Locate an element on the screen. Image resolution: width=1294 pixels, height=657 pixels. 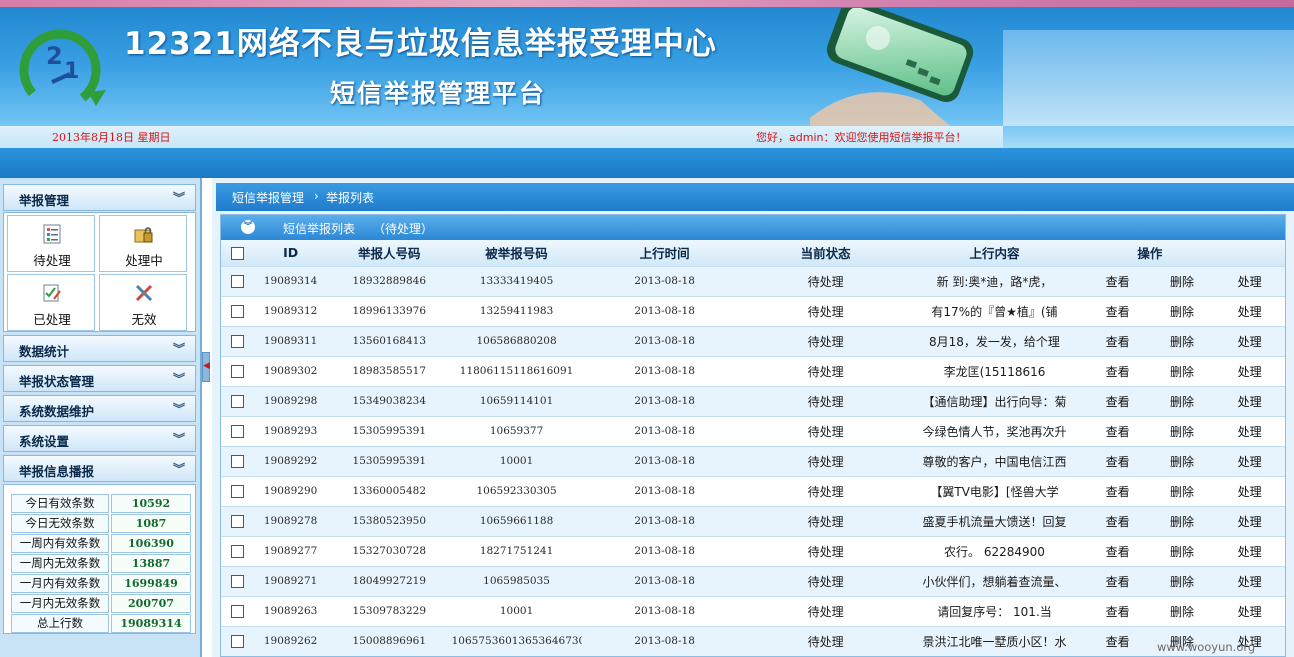
sidebar-section-system-data-maintenance: 系统数据维护 ︾ is located at coordinates (99, 408).